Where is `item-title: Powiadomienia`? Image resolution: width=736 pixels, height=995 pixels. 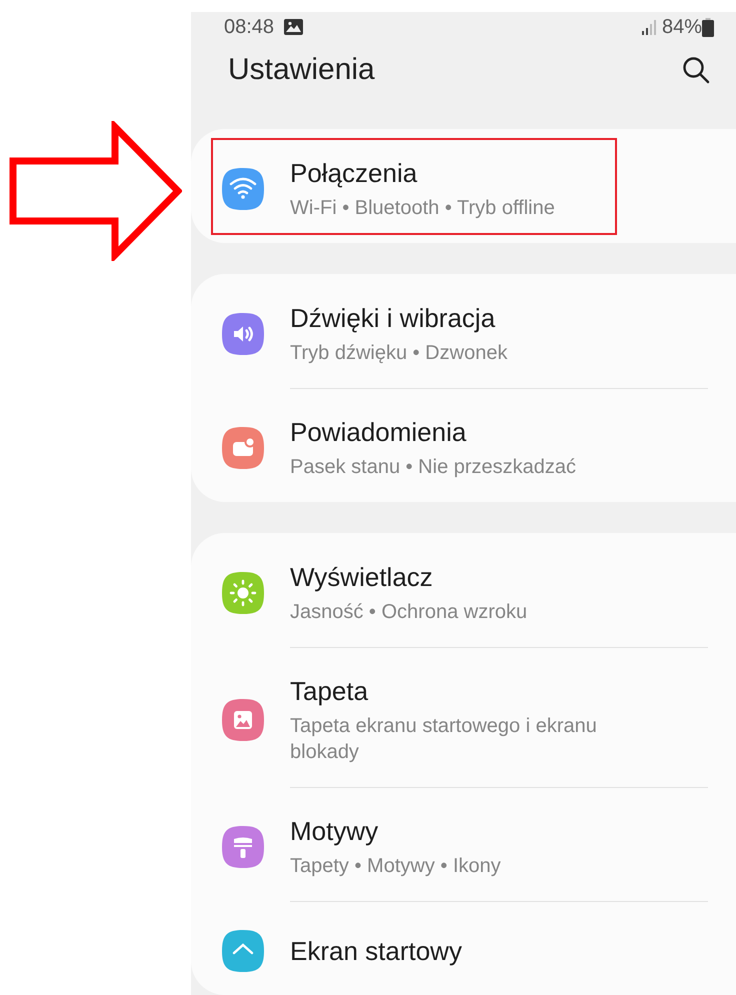
item-title: Powiadomienia is located at coordinates (379, 432).